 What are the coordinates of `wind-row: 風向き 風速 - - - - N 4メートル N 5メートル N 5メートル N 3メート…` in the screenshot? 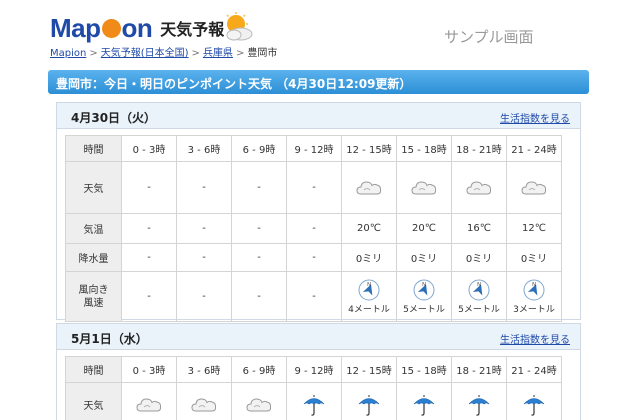 It's located at (313, 296).